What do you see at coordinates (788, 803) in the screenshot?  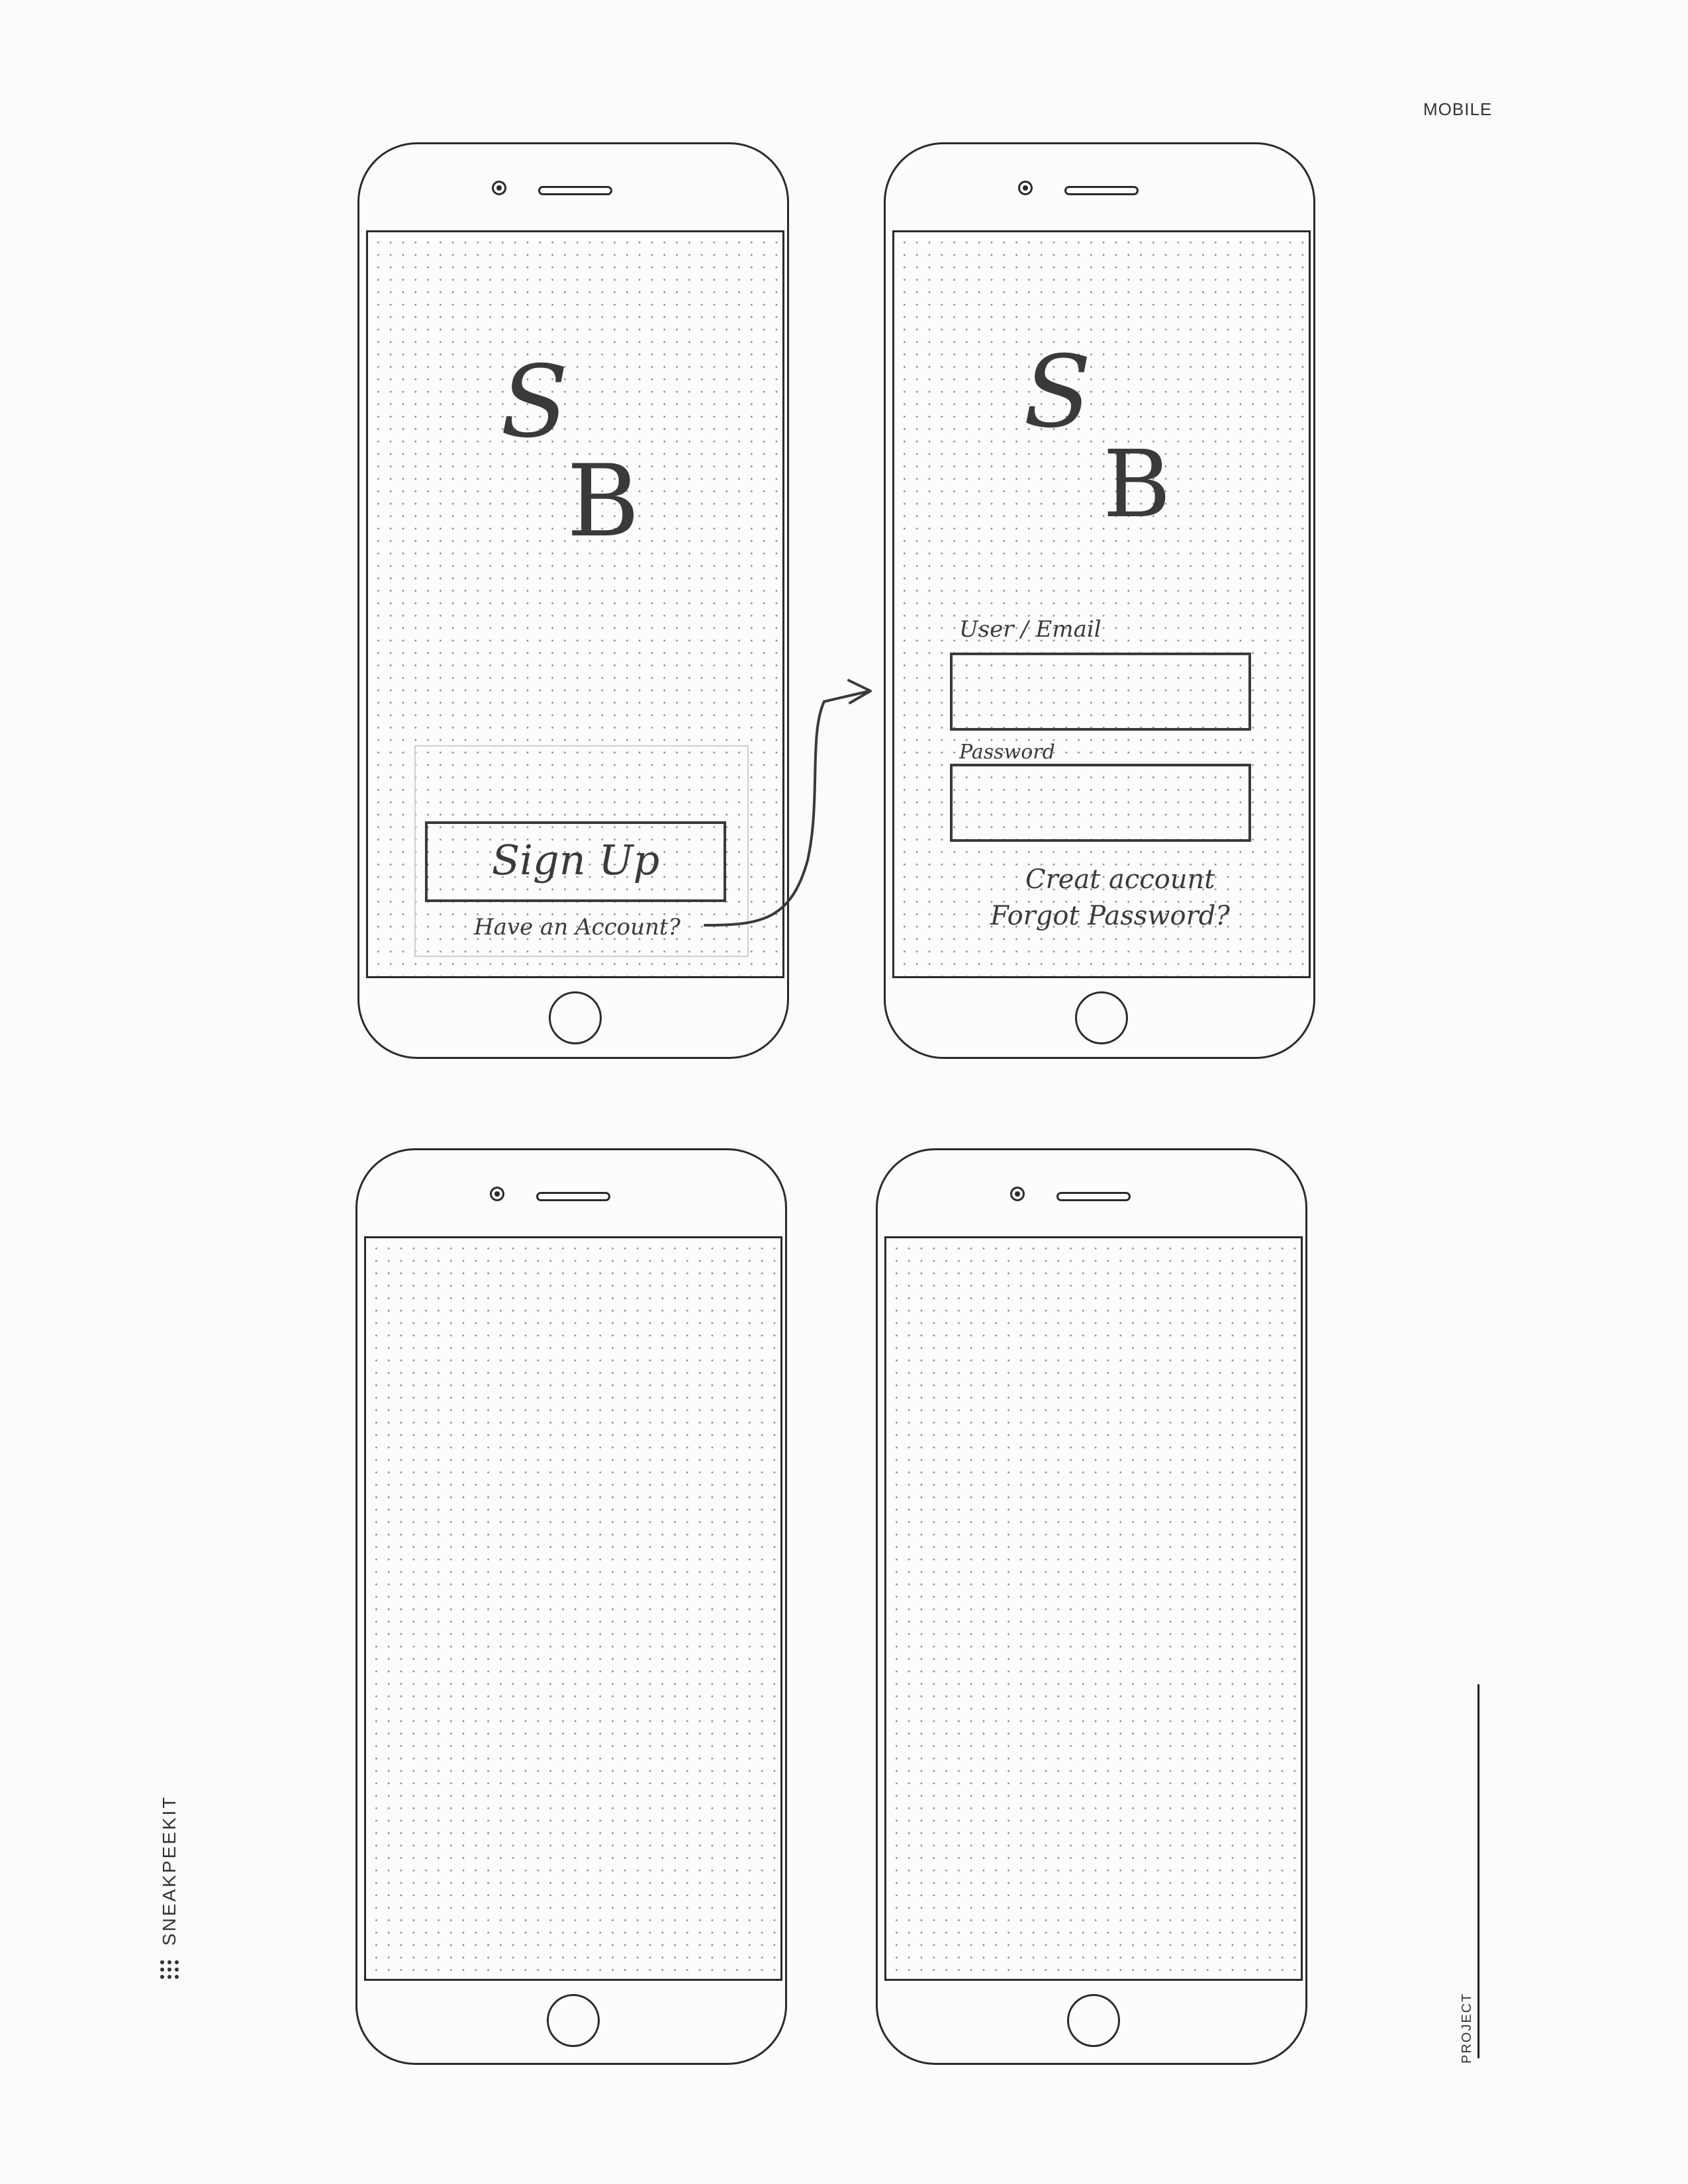 I see `flow-arrow` at bounding box center [788, 803].